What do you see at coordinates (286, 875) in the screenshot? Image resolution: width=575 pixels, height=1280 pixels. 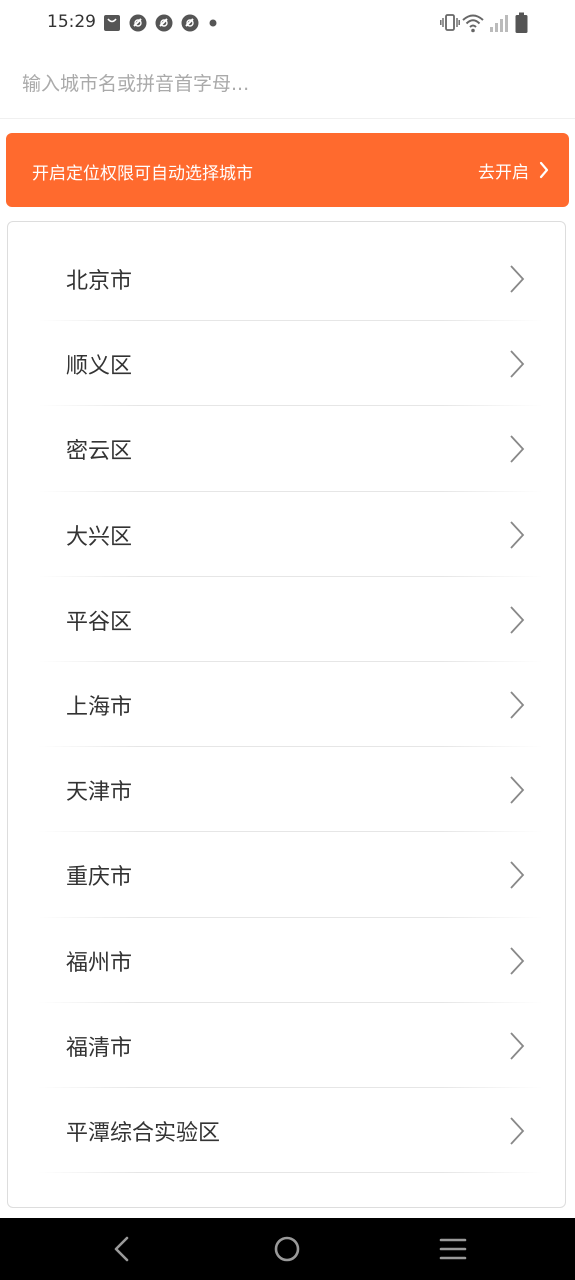 I see `city-list-item: 重庆市` at bounding box center [286, 875].